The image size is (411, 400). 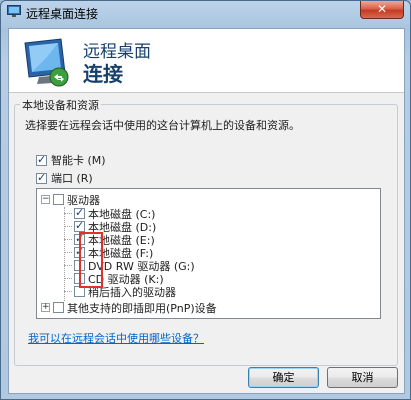 I want to click on cancel-button: 取消, so click(x=362, y=377).